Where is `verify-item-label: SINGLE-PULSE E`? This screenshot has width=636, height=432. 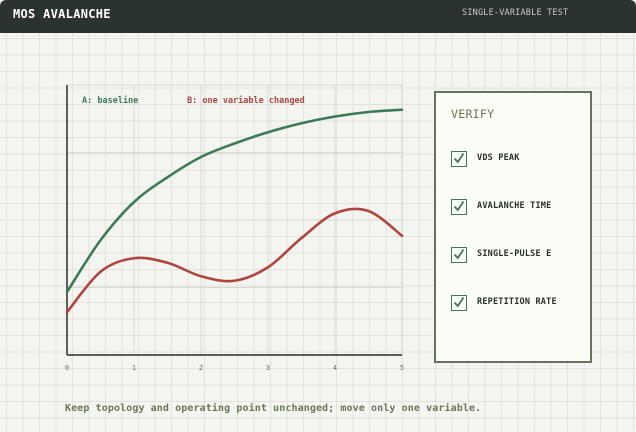 verify-item-label: SINGLE-PULSE E is located at coordinates (514, 254).